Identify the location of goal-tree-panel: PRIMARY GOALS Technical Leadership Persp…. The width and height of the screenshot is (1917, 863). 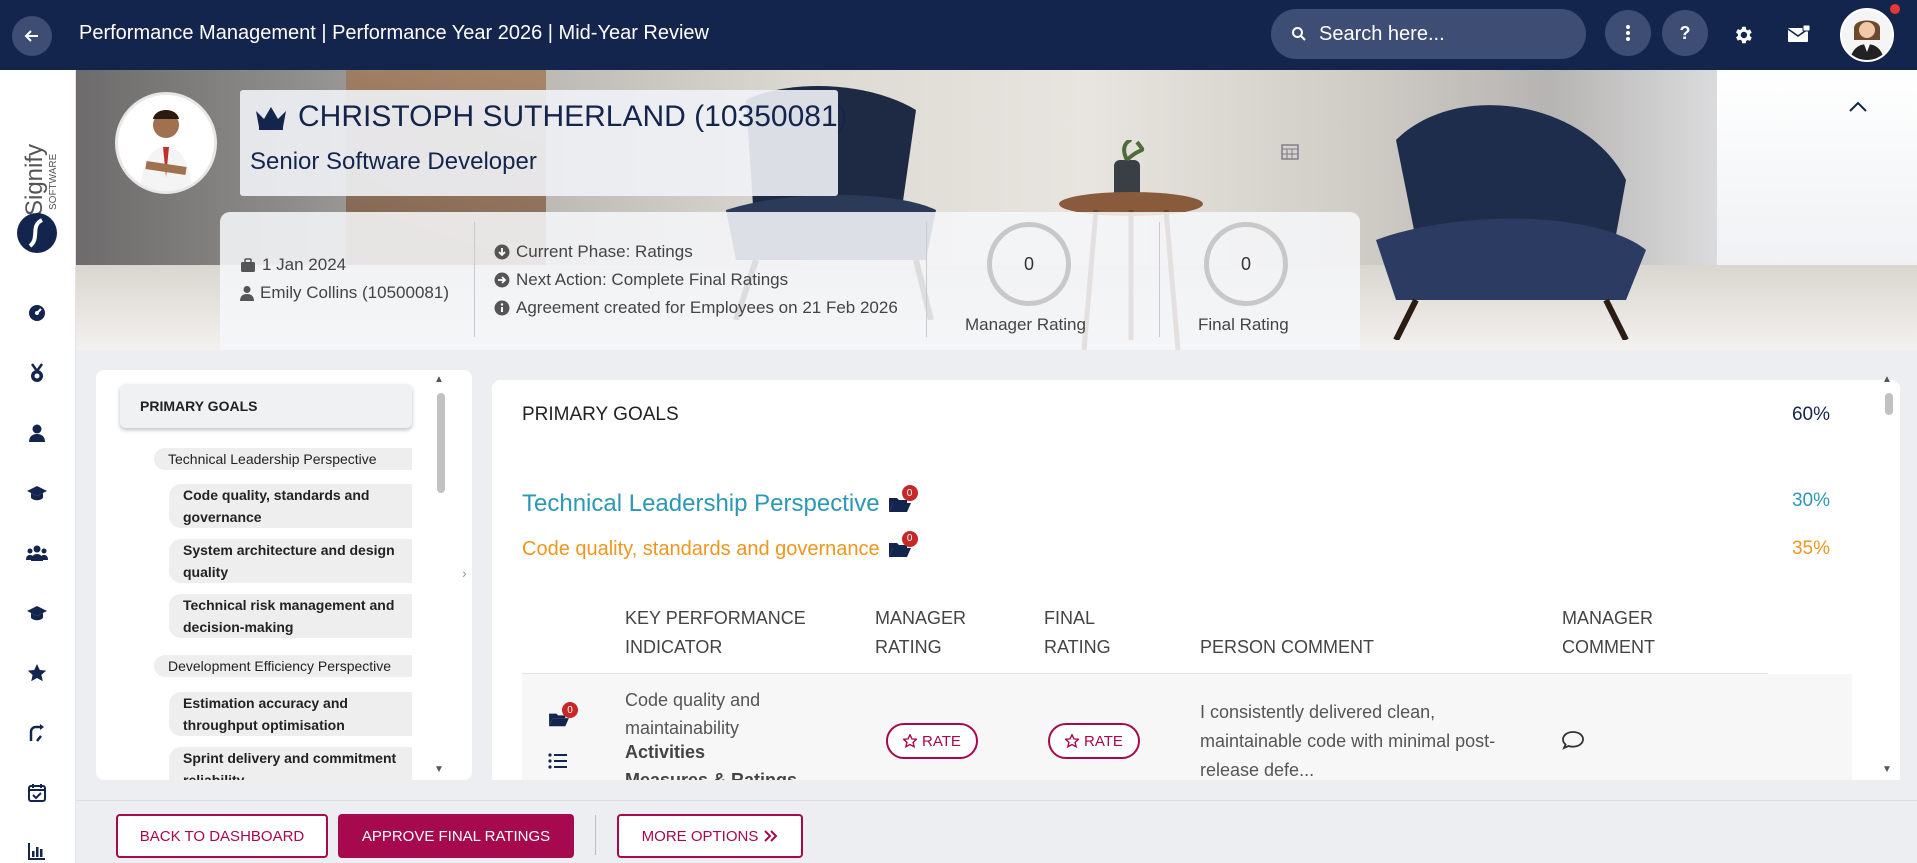
(284, 575).